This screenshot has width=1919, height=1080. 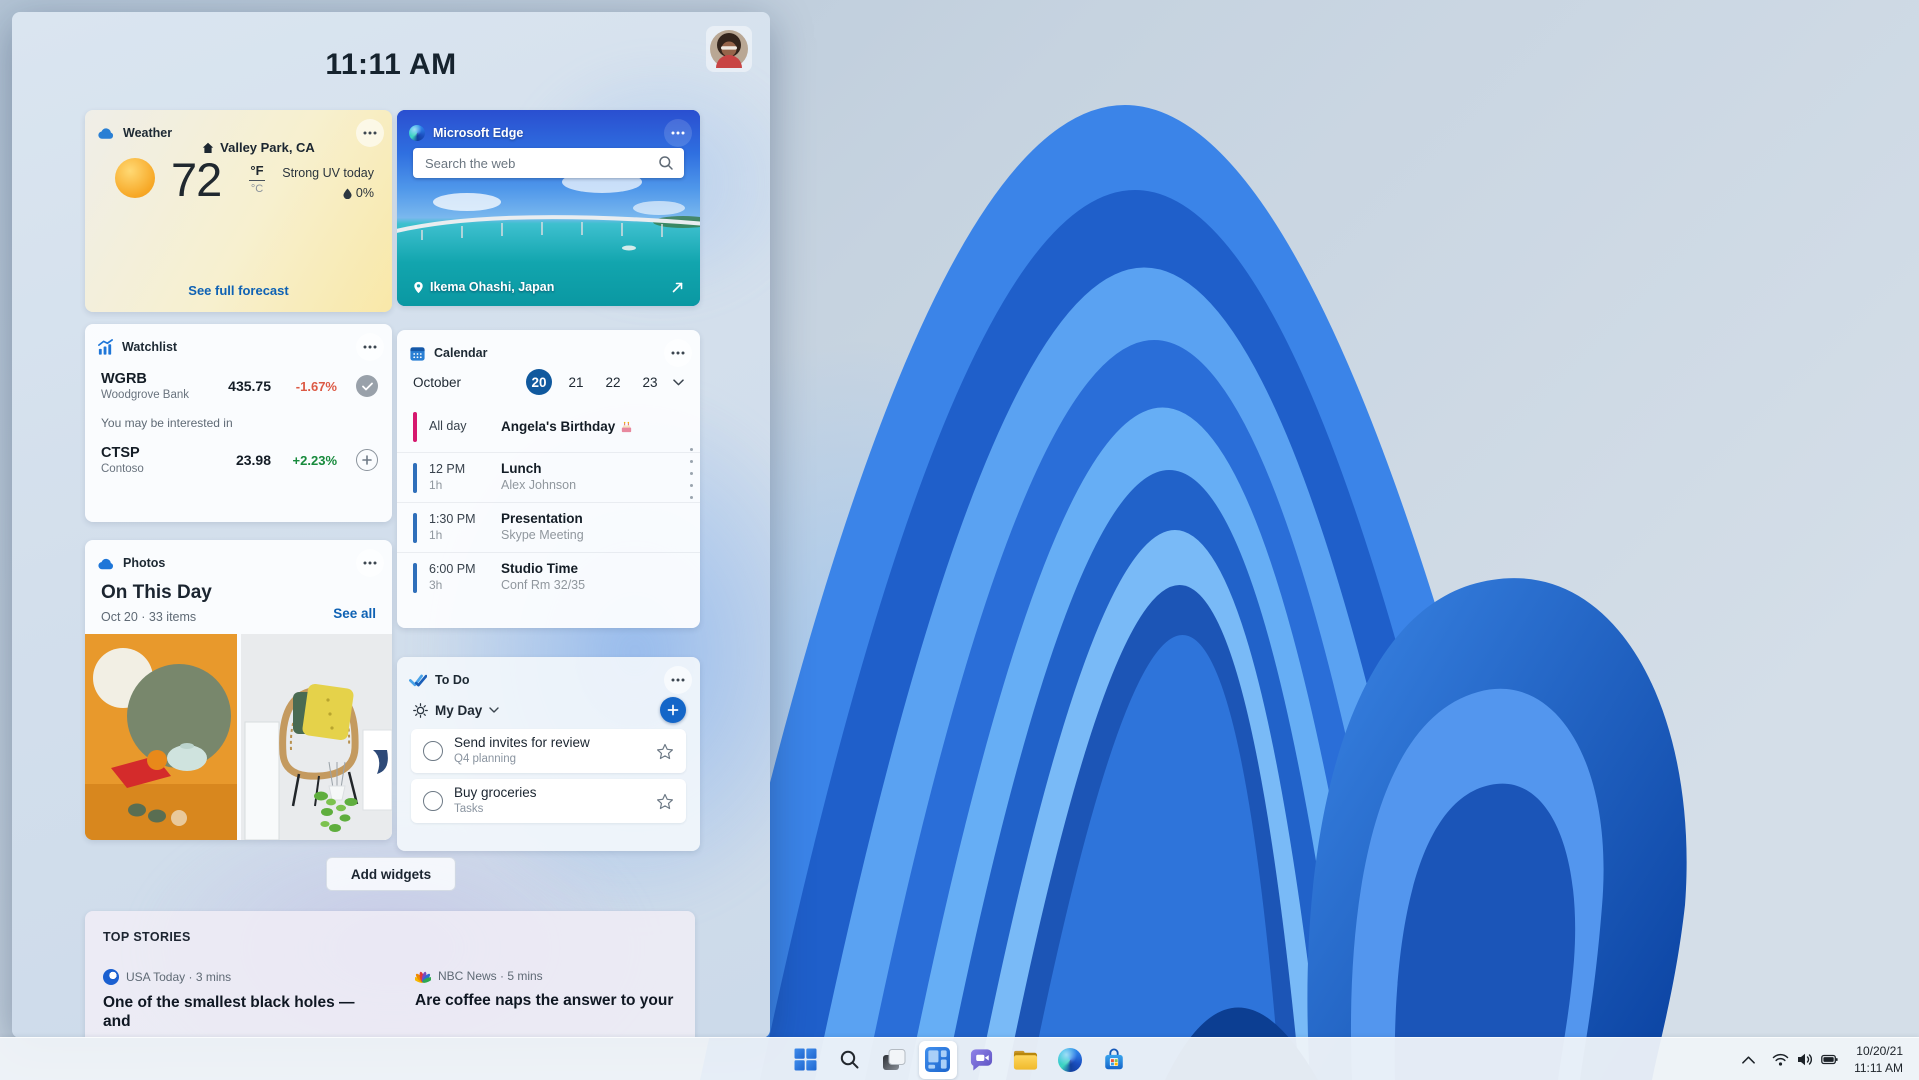 I want to click on weather-temperature: 72, so click(x=196, y=179).